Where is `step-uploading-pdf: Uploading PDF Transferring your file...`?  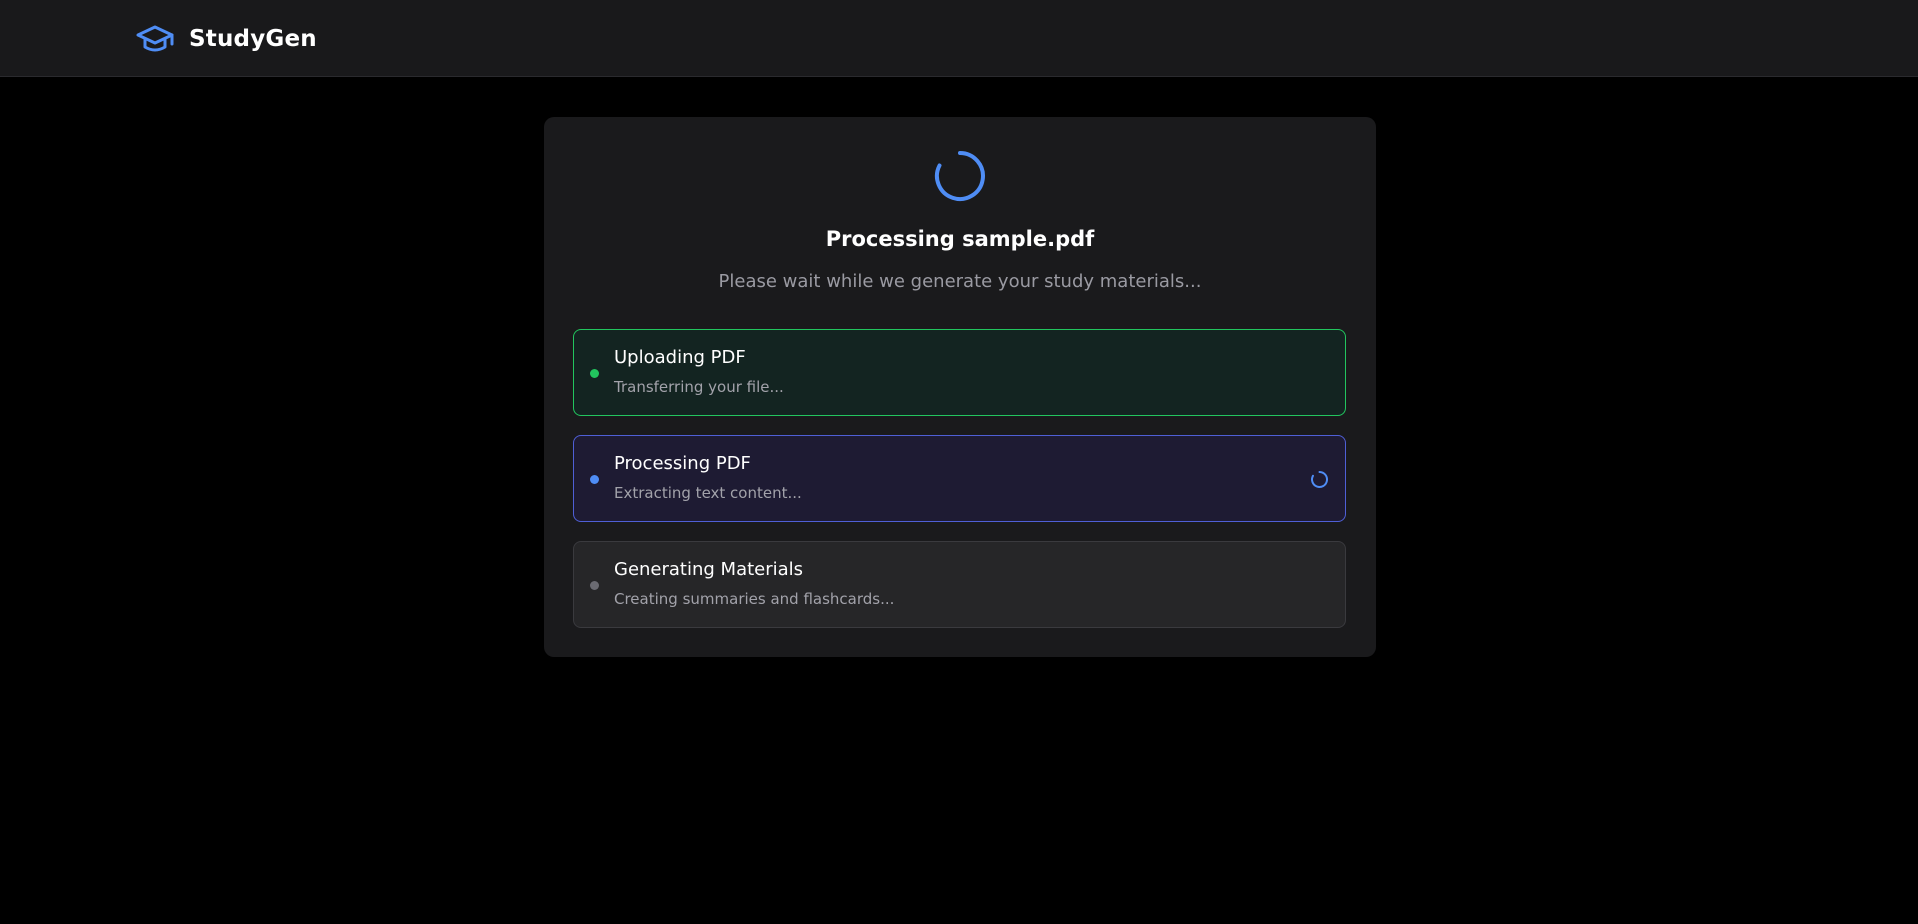 step-uploading-pdf: Uploading PDF Transferring your file... is located at coordinates (959, 372).